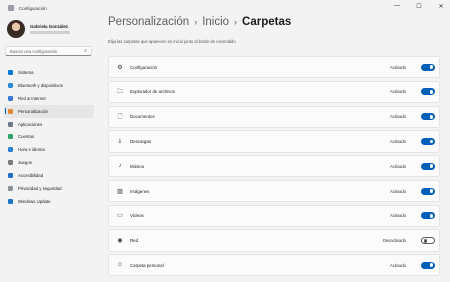 Image resolution: width=450 pixels, height=282 pixels. Describe the element at coordinates (49, 175) in the screenshot. I see `sidebar-item-accesibilidad: Accesibilidad` at that location.